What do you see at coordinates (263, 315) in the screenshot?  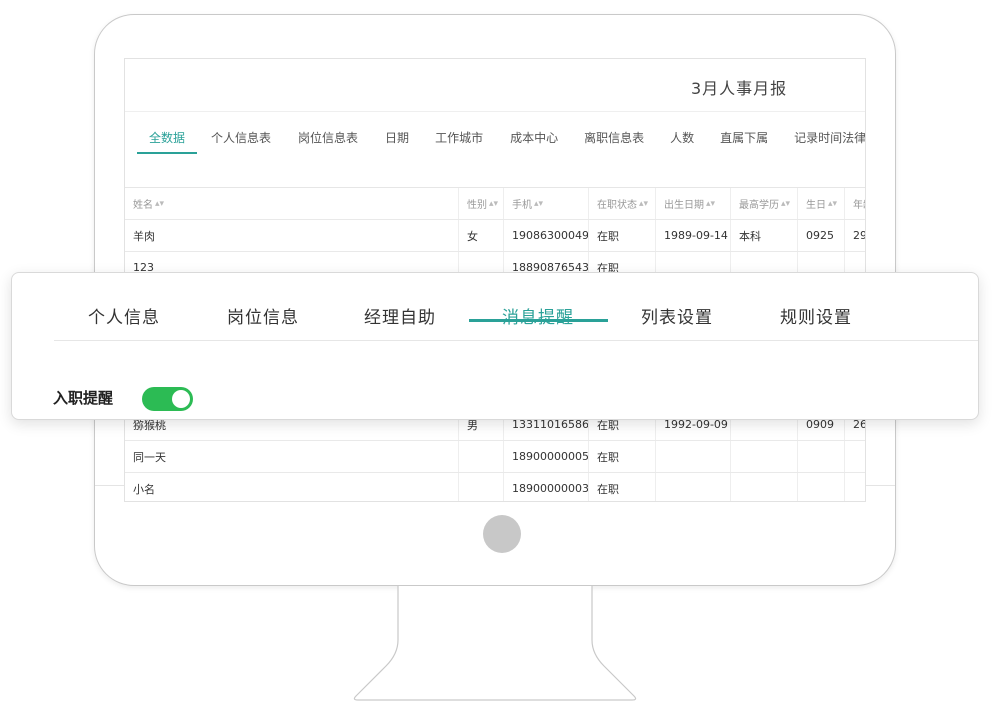 I see `tab-position-info-settings: 岗位信息` at bounding box center [263, 315].